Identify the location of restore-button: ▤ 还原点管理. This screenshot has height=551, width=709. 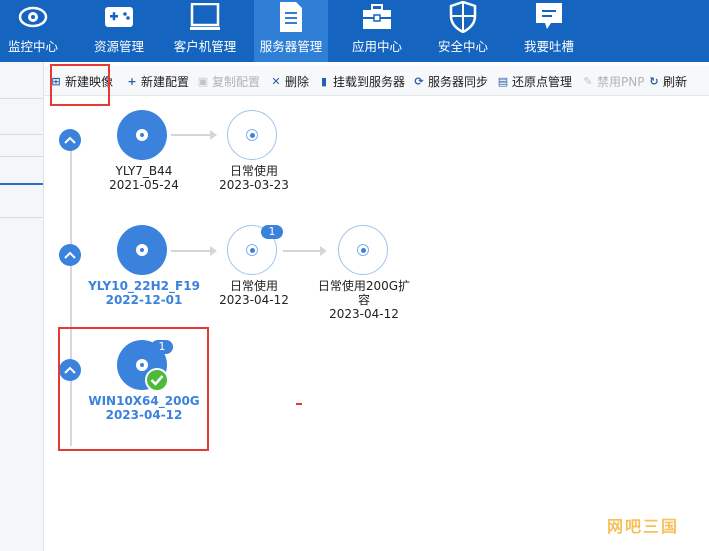
(534, 81).